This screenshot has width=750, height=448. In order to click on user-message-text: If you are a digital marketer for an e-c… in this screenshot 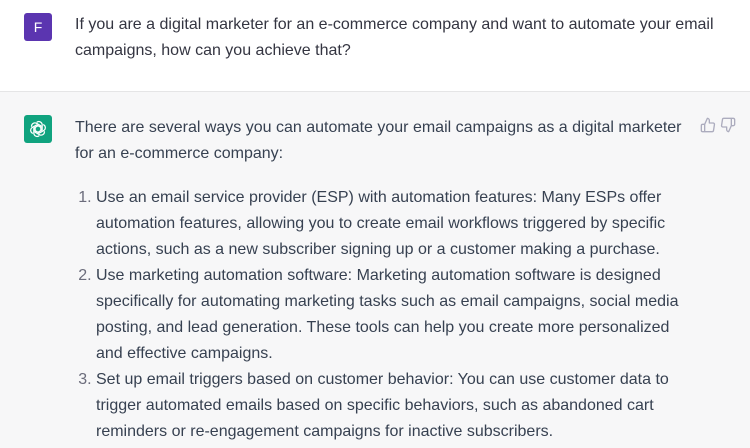, I will do `click(394, 37)`.